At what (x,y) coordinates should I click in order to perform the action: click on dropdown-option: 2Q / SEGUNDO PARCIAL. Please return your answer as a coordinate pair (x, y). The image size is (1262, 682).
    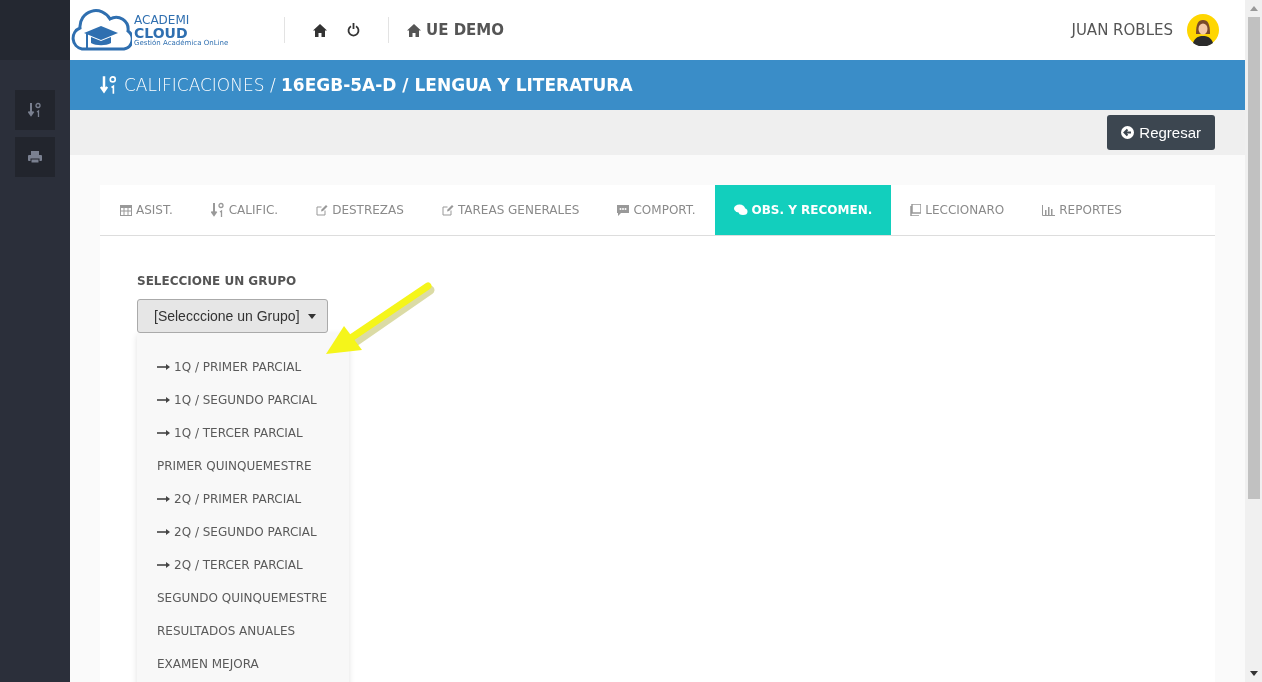
    Looking at the image, I should click on (237, 531).